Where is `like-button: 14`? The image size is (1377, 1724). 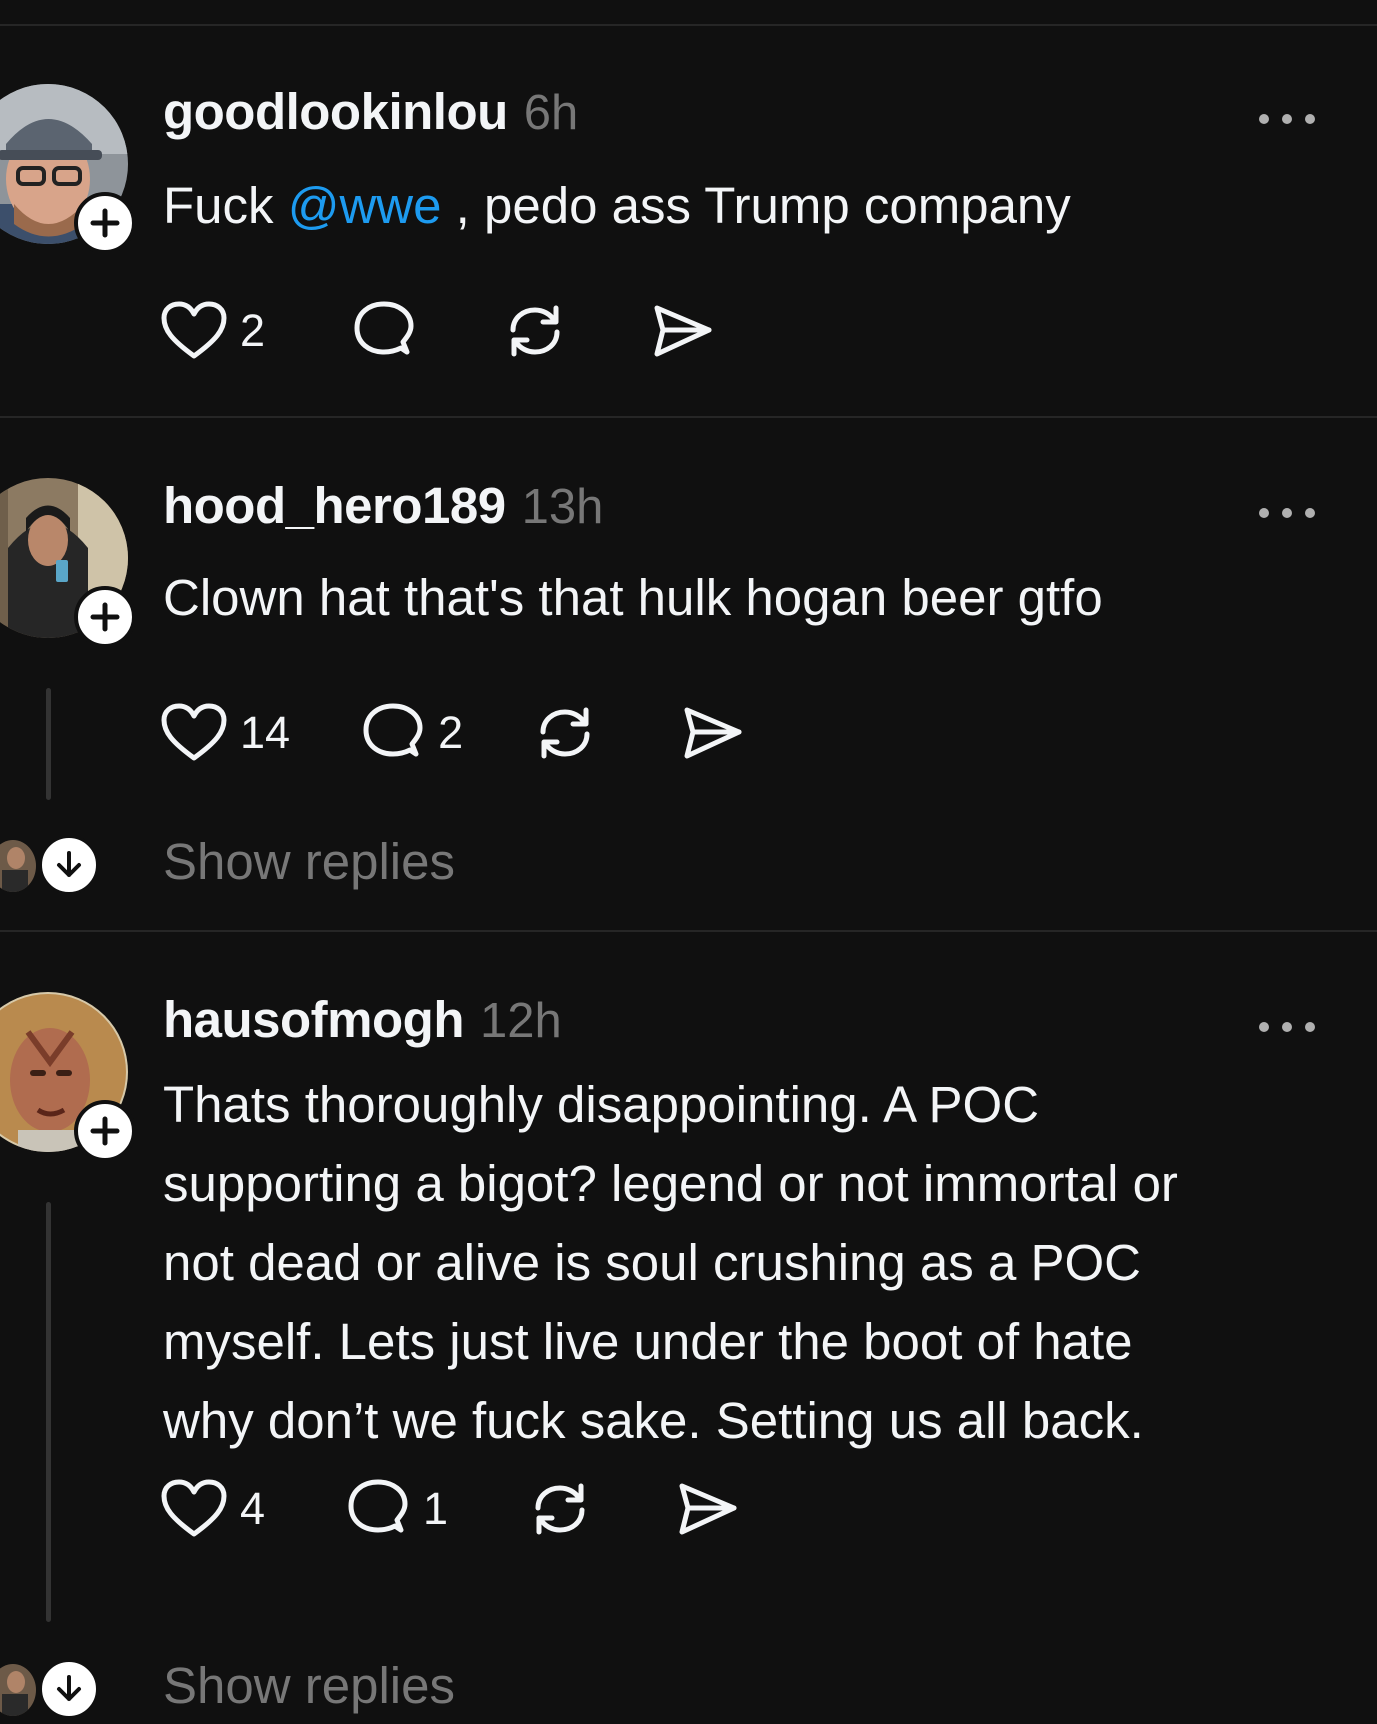
like-button: 14 is located at coordinates (225, 733).